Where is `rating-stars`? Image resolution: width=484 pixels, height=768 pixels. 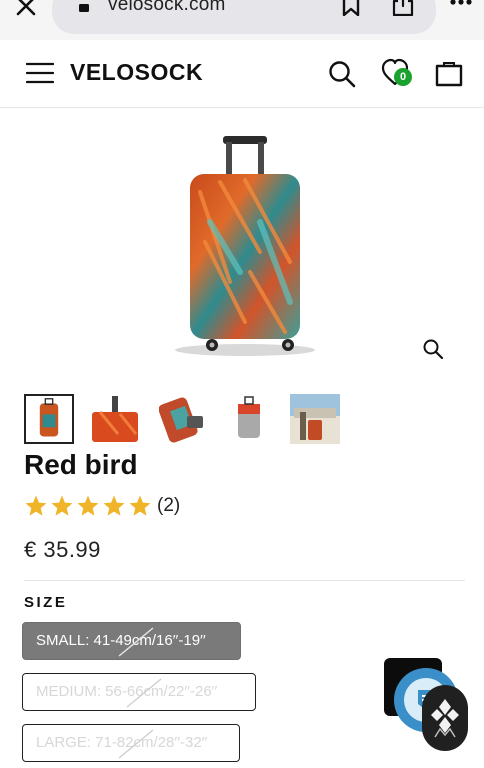
rating-stars is located at coordinates (88, 505).